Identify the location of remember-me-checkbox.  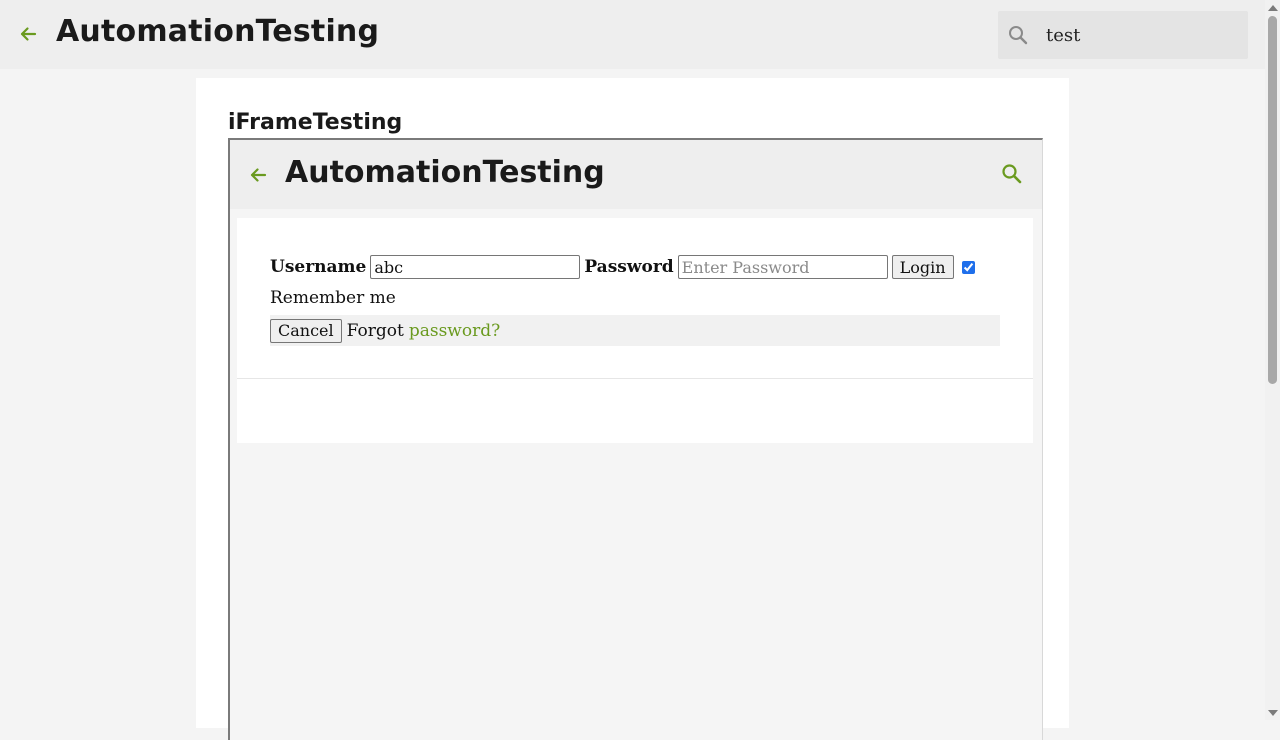
(968, 267).